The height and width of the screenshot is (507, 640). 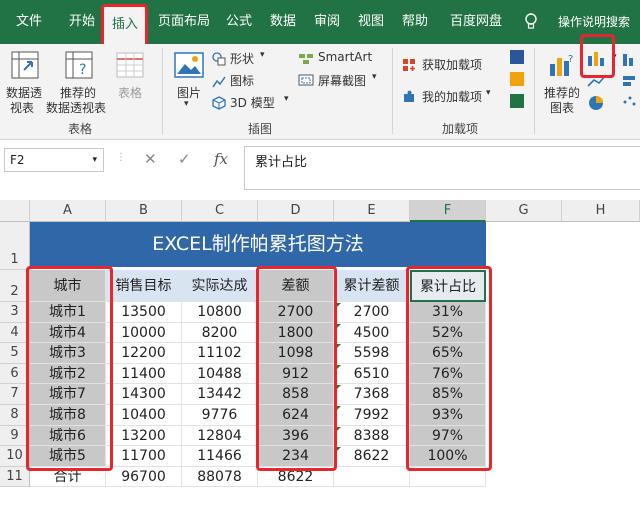 I want to click on table-label: 表格, so click(x=130, y=93).